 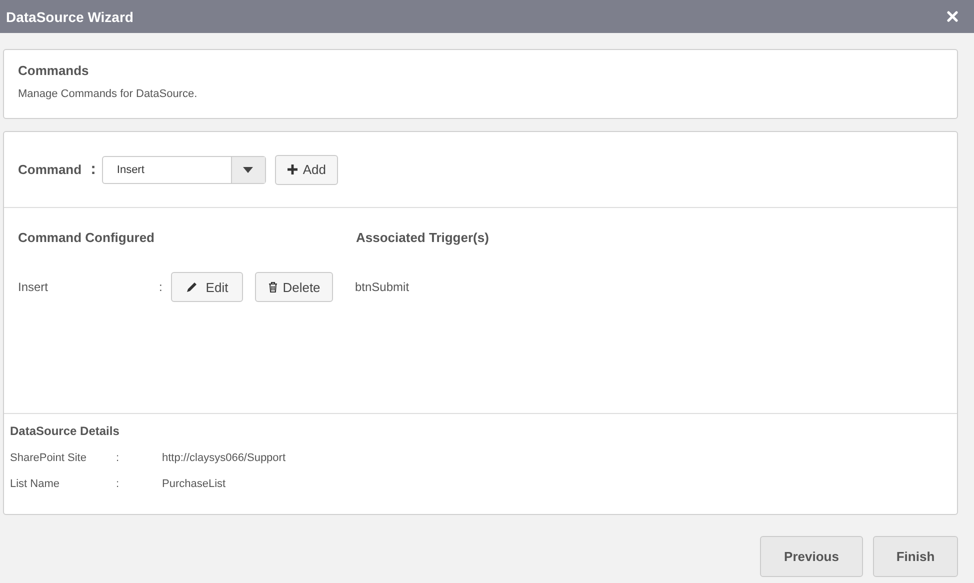 I want to click on edit-button: Edit, so click(x=207, y=287).